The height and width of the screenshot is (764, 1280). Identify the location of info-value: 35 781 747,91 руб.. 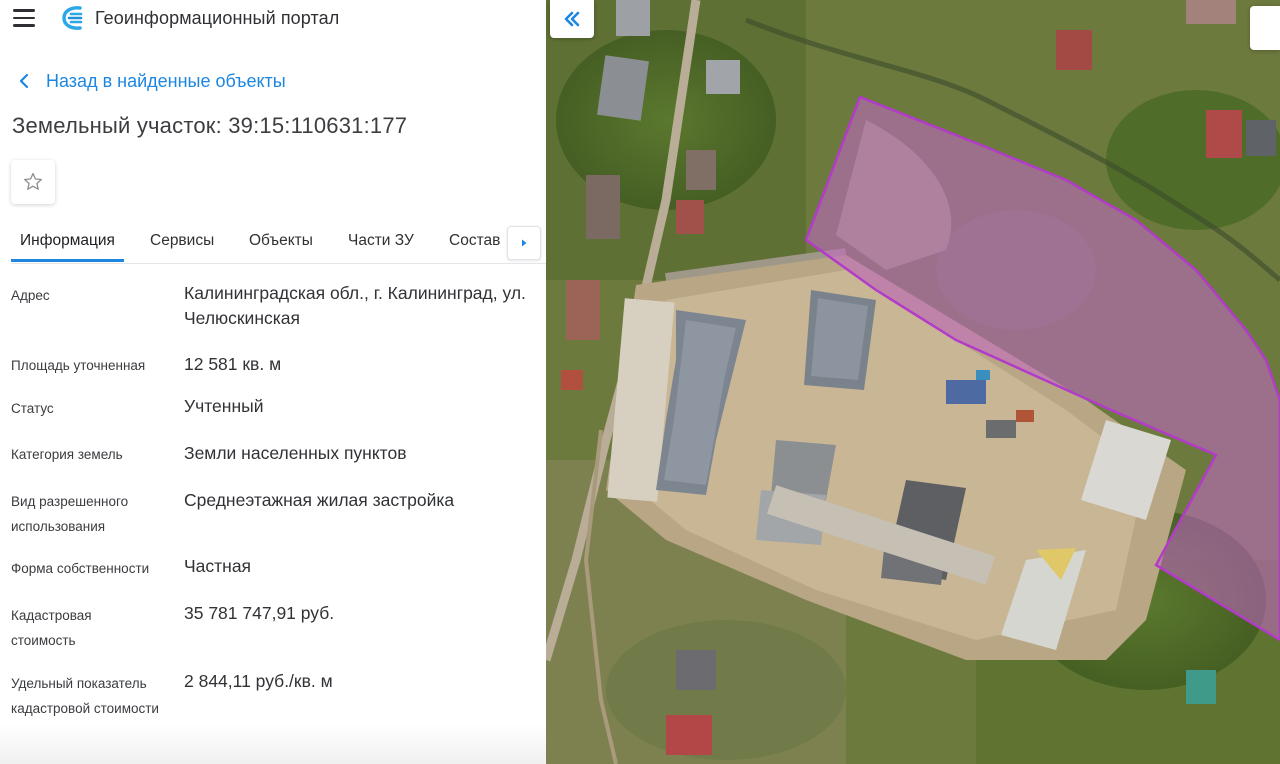
(259, 613).